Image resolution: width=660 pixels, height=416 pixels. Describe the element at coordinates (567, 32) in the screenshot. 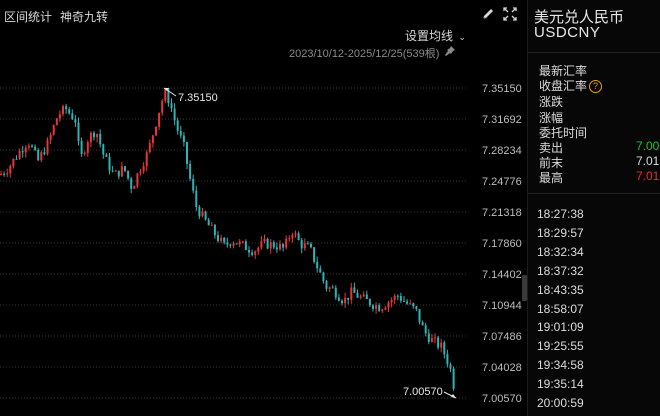

I see `instrument-code: USDCNY` at that location.